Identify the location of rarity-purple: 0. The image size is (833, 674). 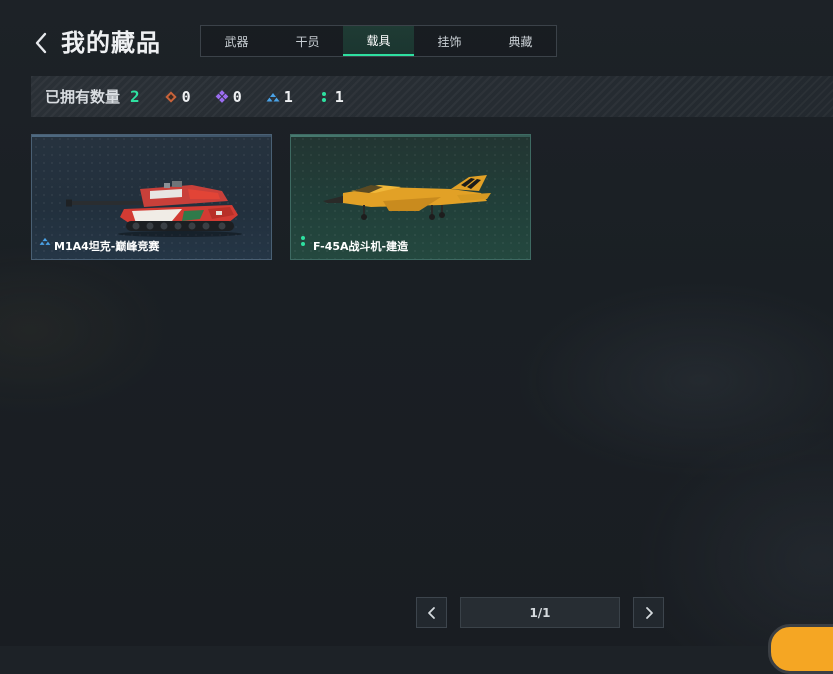
(228, 97).